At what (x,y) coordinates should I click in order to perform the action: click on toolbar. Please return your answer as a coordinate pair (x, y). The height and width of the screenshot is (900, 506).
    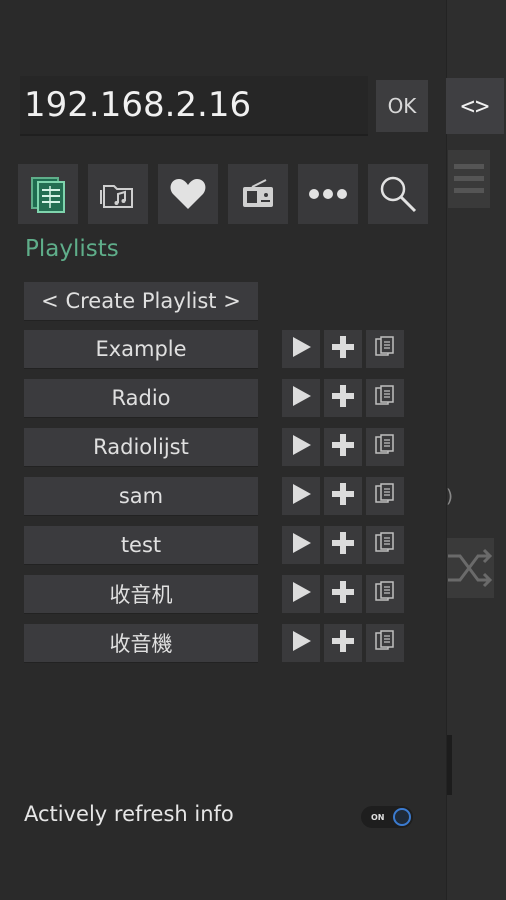
    Looking at the image, I should click on (223, 194).